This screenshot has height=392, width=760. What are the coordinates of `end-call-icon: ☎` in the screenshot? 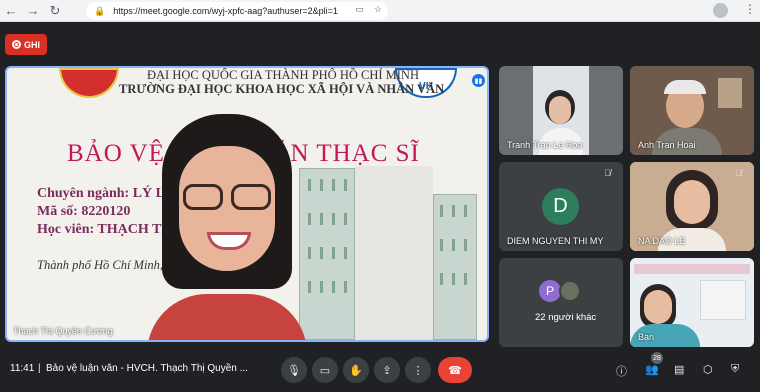 It's located at (455, 370).